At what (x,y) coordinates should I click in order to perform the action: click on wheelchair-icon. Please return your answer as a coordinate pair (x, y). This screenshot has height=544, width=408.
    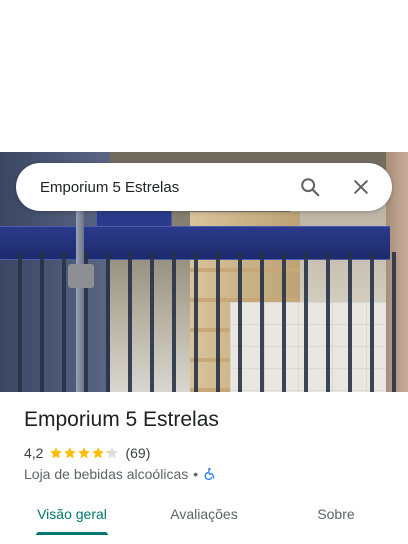
    Looking at the image, I should click on (209, 473).